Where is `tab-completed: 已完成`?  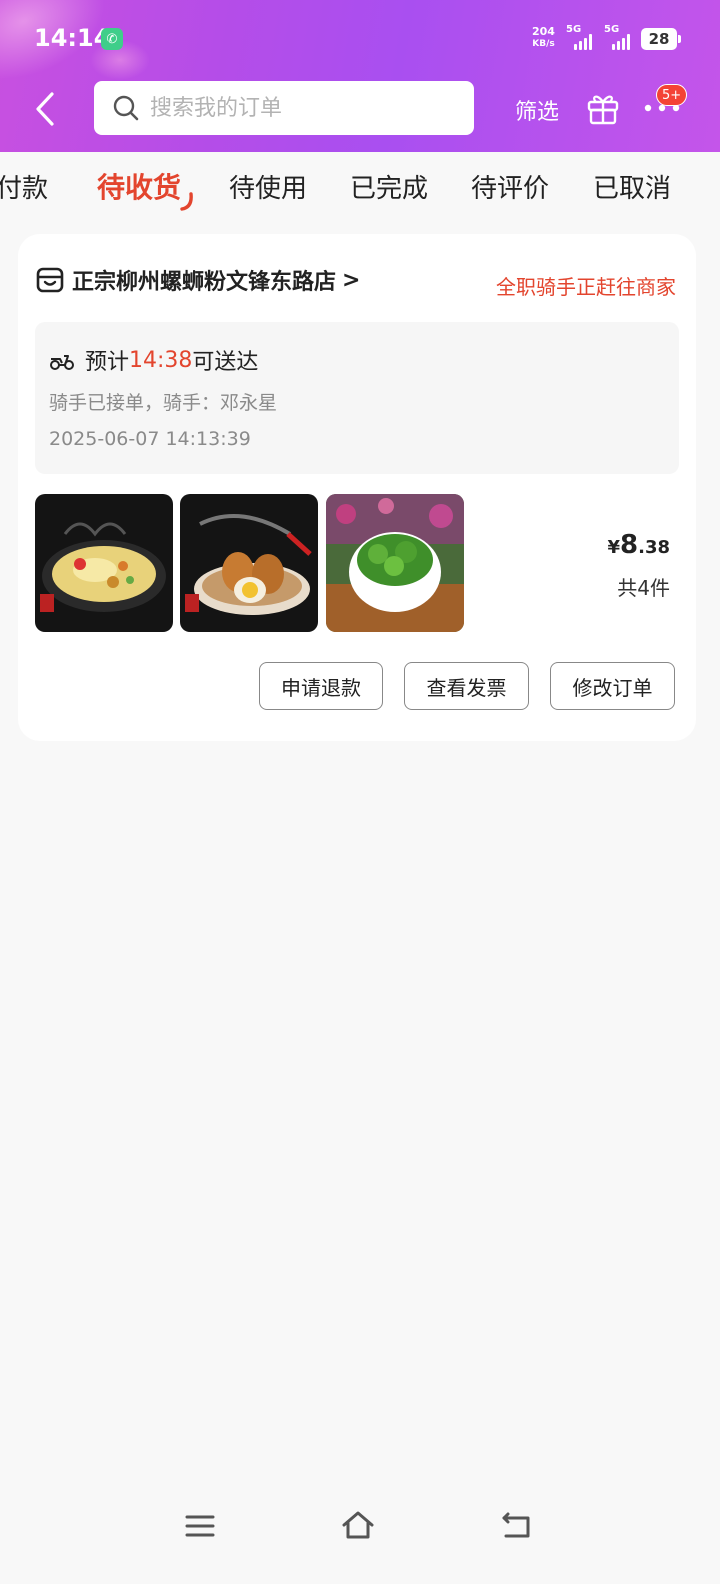 tab-completed: 已完成 is located at coordinates (389, 186).